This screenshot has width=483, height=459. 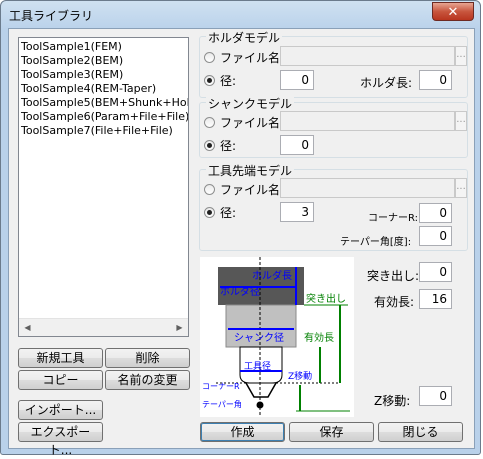 What do you see at coordinates (209, 80) in the screenshot?
I see `holder-diameter-radio` at bounding box center [209, 80].